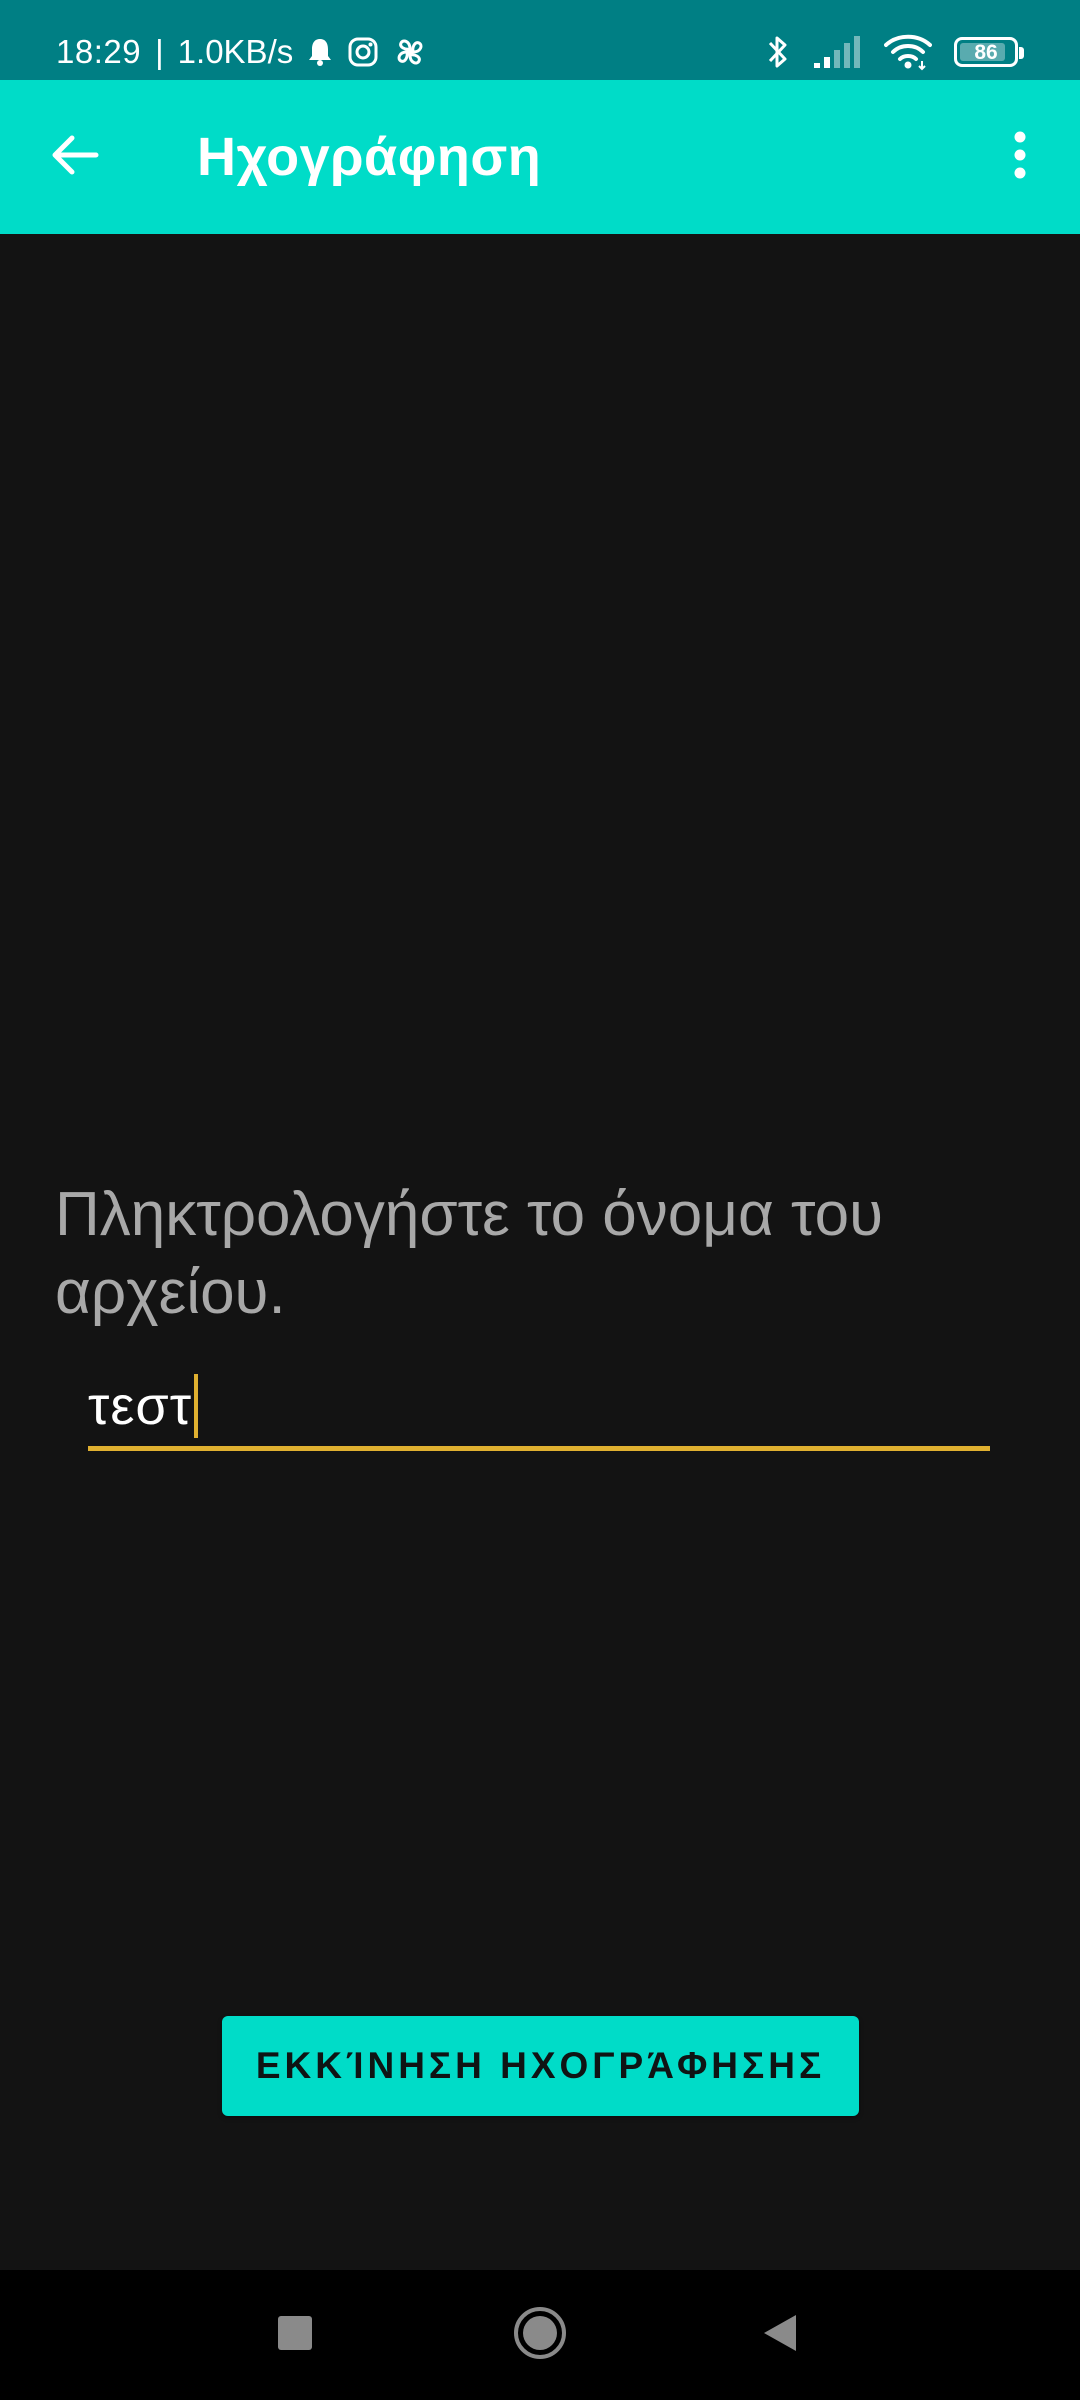  I want to click on battery-indicator: 86, so click(989, 52).